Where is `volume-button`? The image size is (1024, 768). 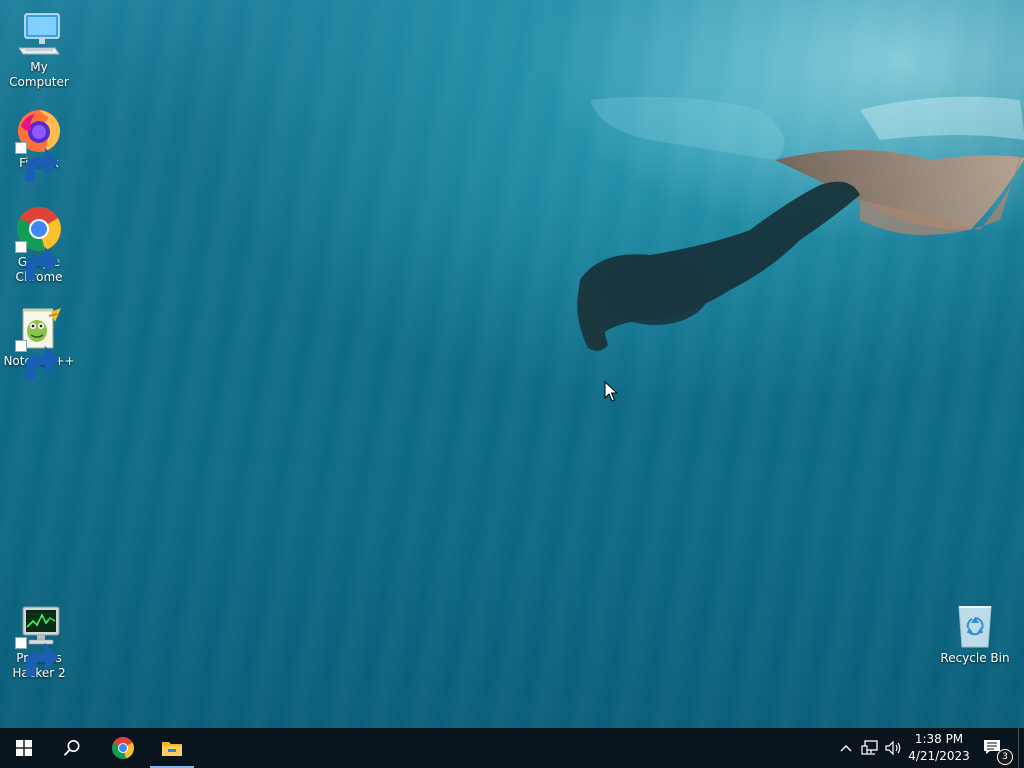 volume-button is located at coordinates (894, 748).